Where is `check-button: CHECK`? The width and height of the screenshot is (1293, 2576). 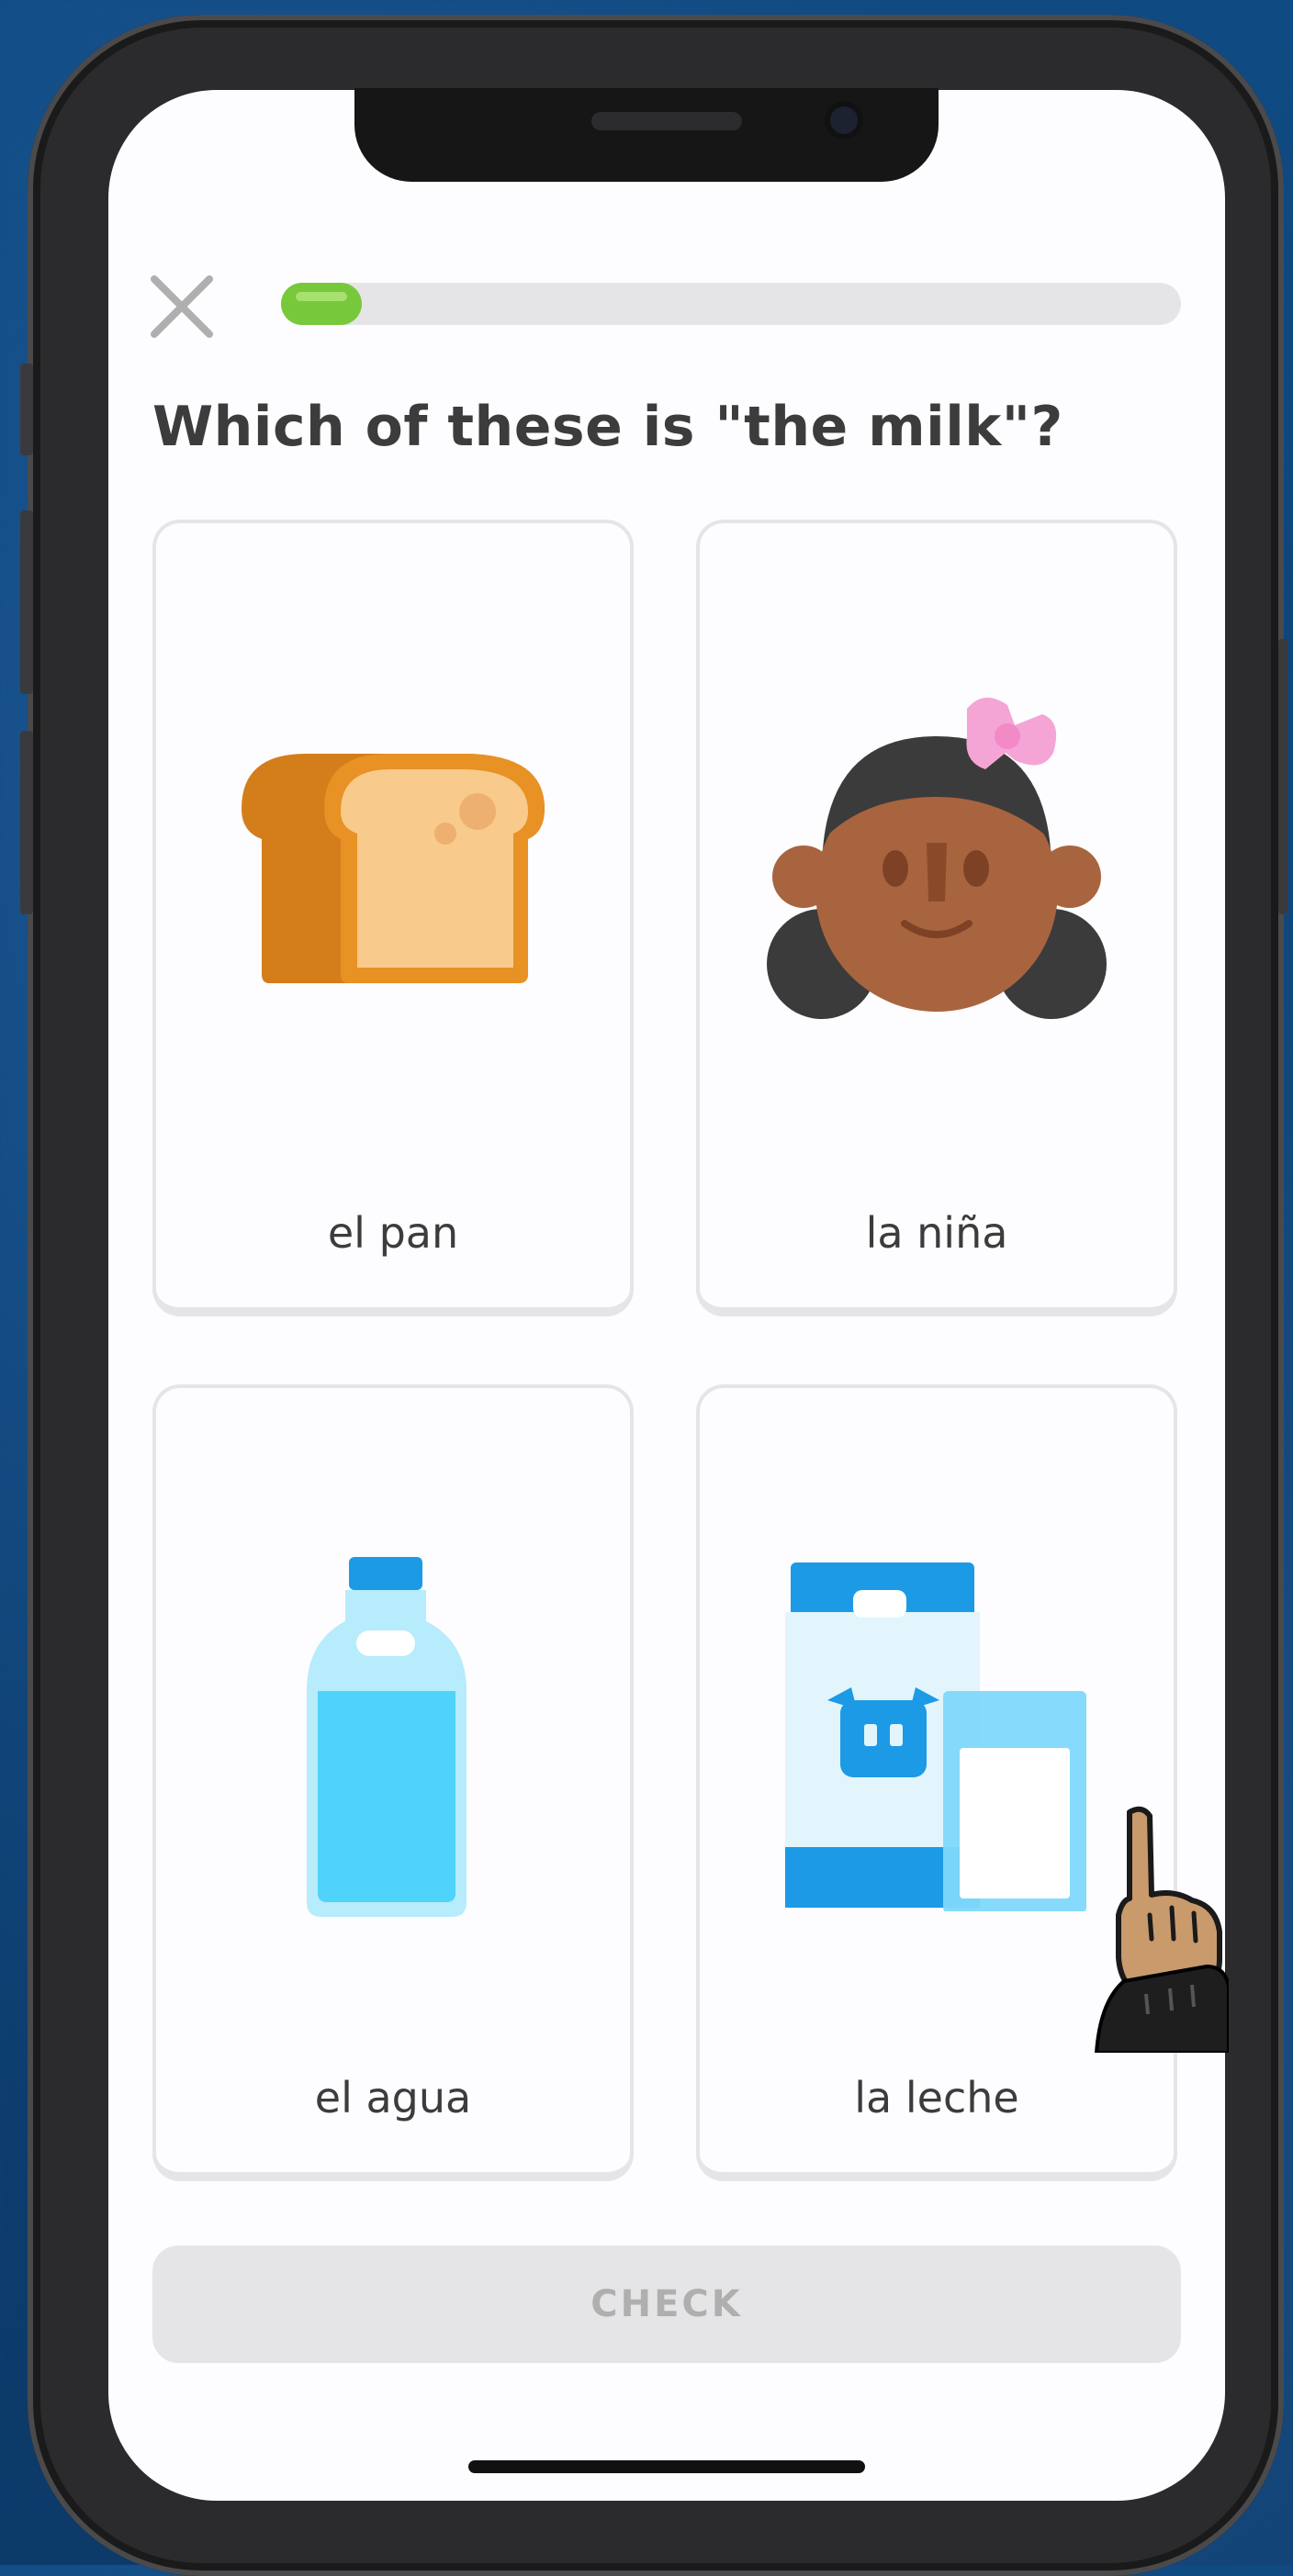
check-button: CHECK is located at coordinates (666, 2304).